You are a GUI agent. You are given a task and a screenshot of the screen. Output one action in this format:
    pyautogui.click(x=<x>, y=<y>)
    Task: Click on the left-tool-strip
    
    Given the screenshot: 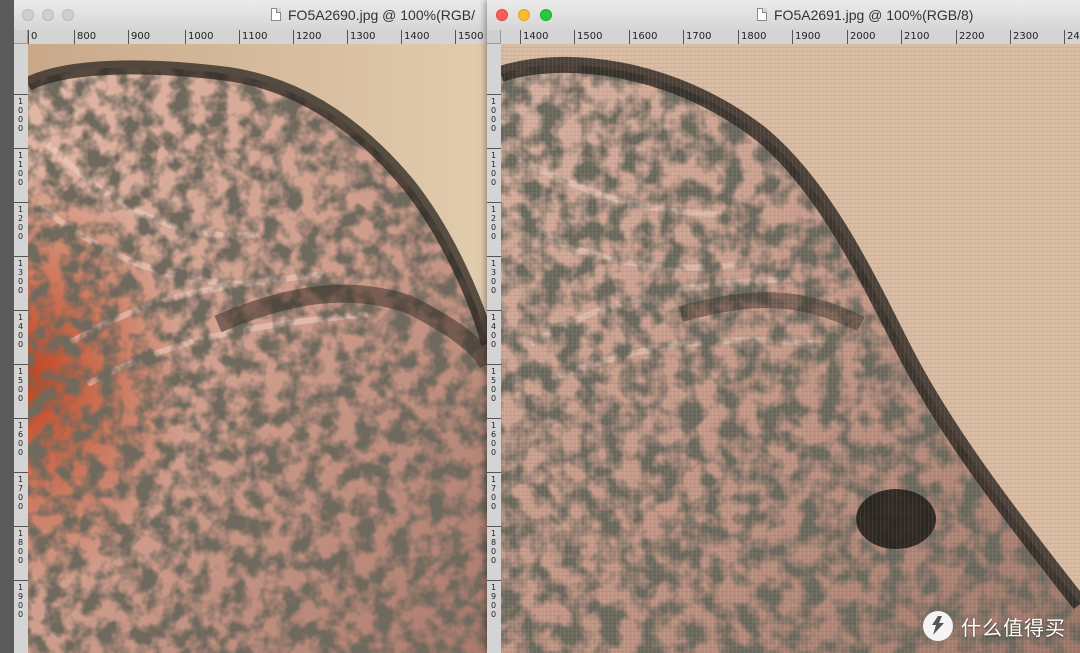 What is the action you would take?
    pyautogui.click(x=7, y=326)
    